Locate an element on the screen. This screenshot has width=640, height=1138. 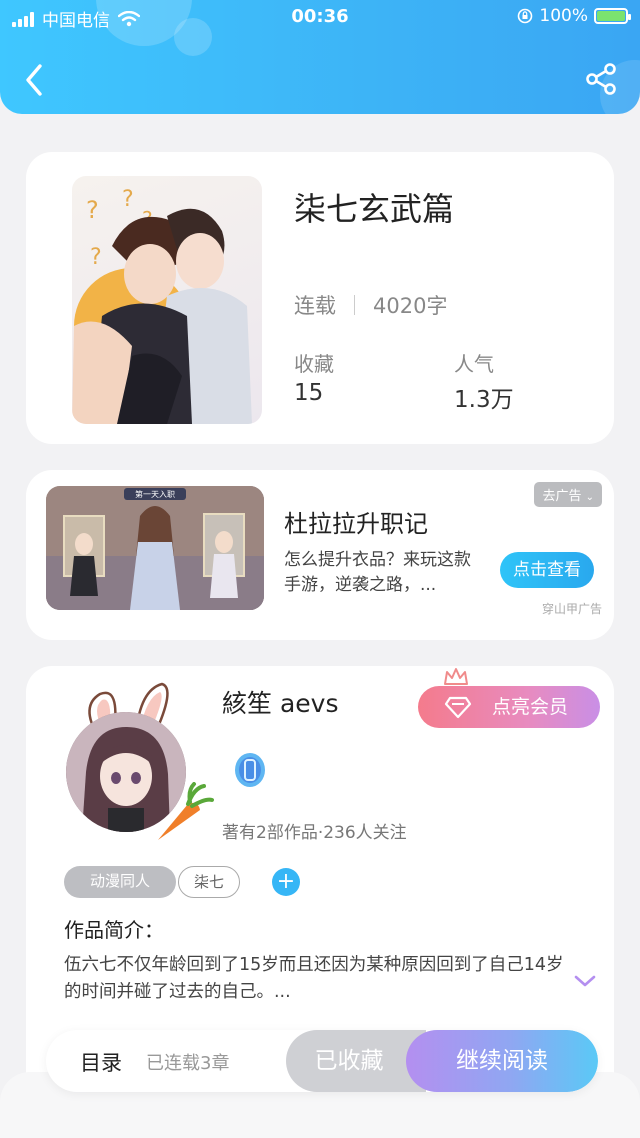
crown-icon is located at coordinates (456, 676).